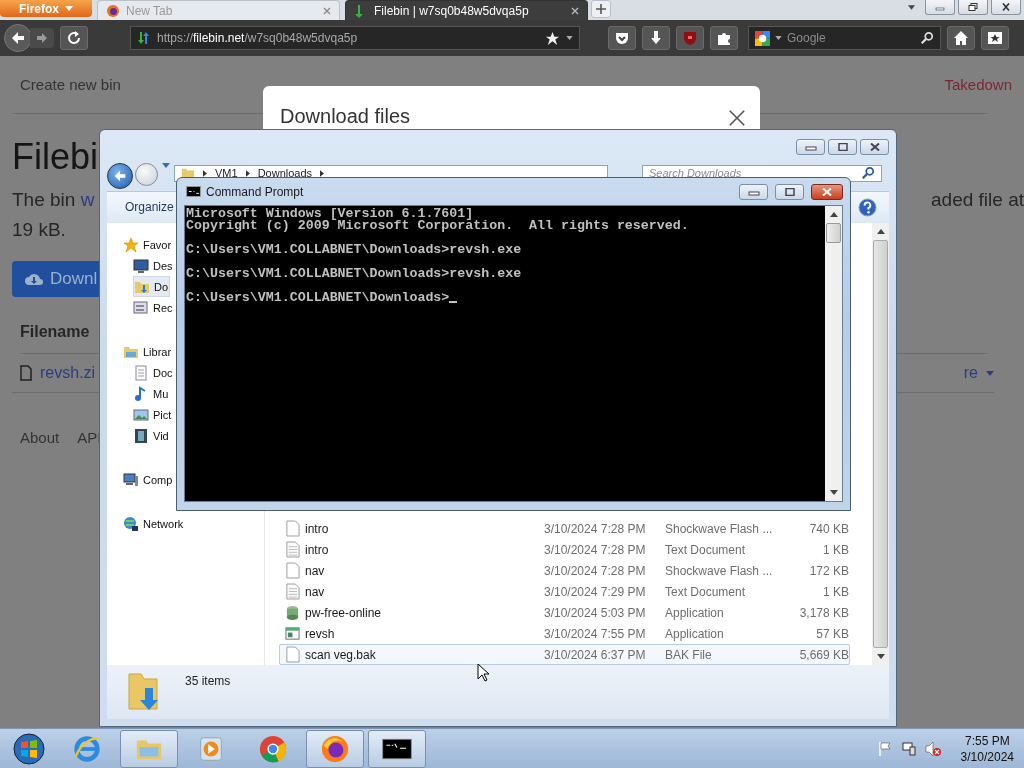  I want to click on download-icon, so click(656, 38).